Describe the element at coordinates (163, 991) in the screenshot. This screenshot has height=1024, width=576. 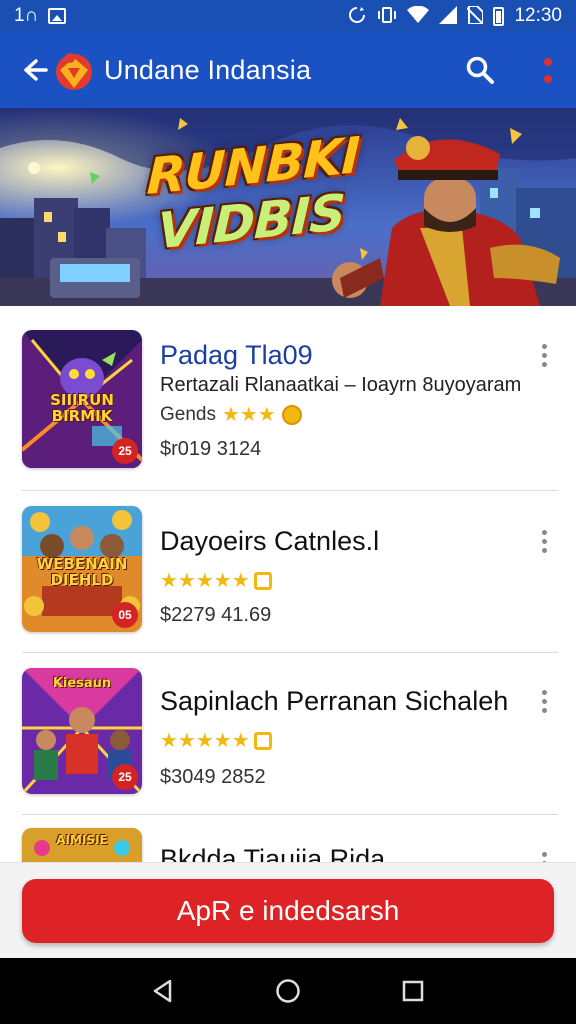
I see `nav-back-icon` at that location.